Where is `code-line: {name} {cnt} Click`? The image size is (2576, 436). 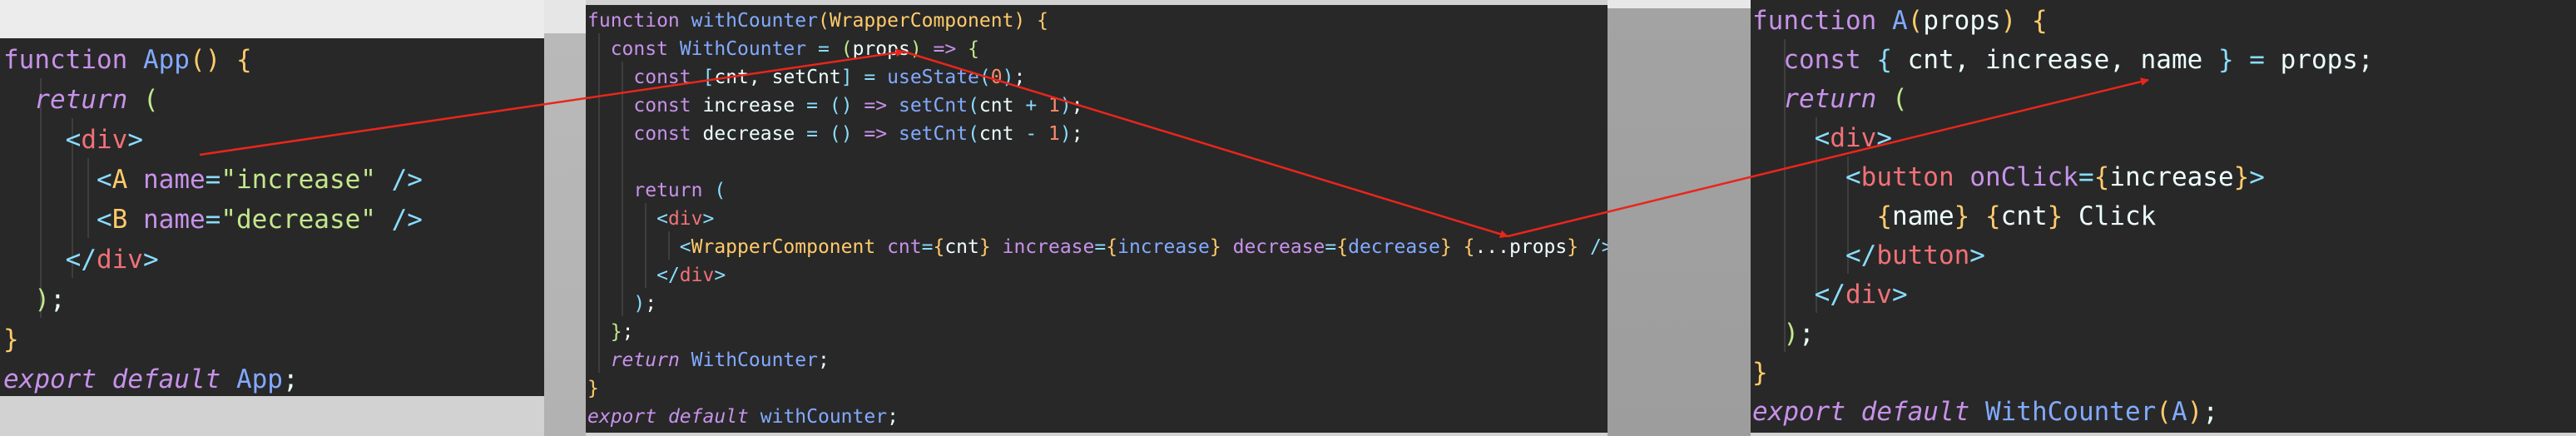
code-line: {name} {cnt} Click is located at coordinates (1954, 216).